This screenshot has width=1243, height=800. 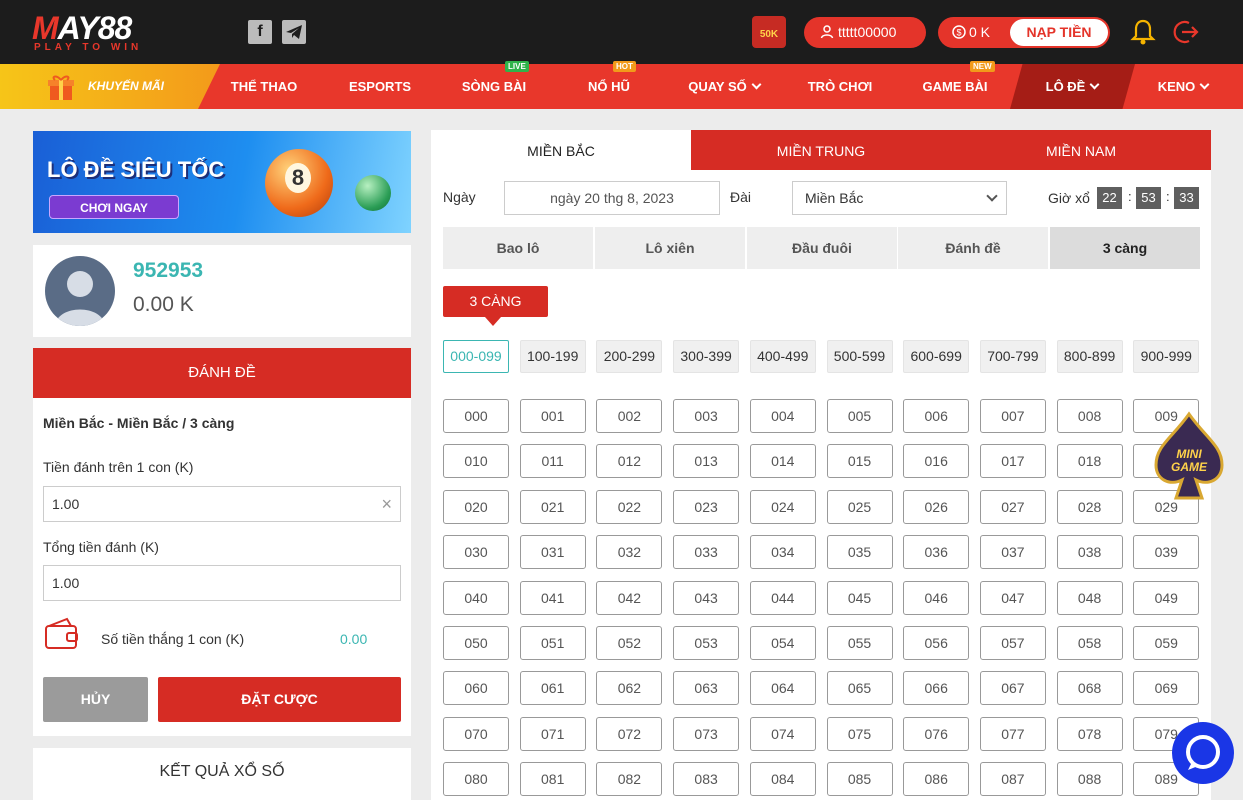 What do you see at coordinates (859, 643) in the screenshot?
I see `number-button: 055` at bounding box center [859, 643].